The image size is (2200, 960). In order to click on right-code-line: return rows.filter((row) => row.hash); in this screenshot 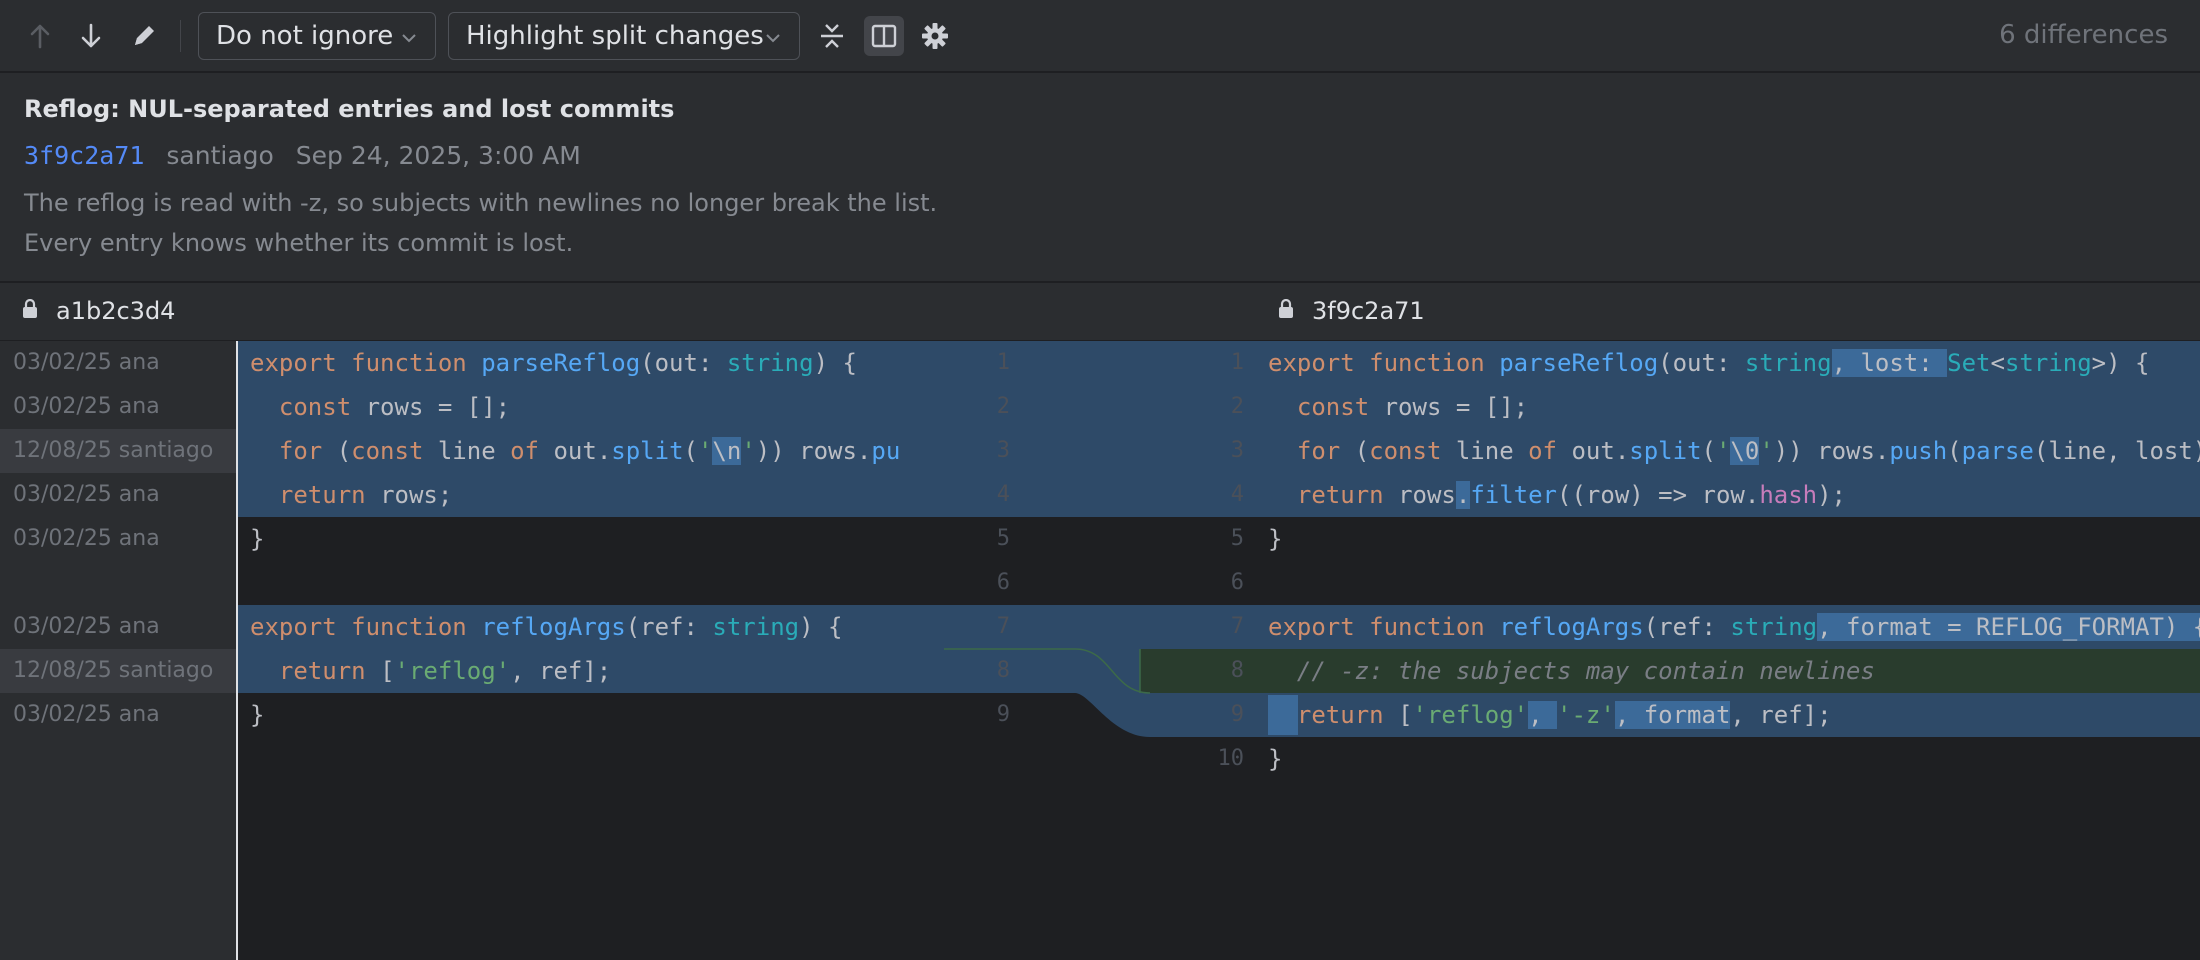, I will do `click(1734, 495)`.